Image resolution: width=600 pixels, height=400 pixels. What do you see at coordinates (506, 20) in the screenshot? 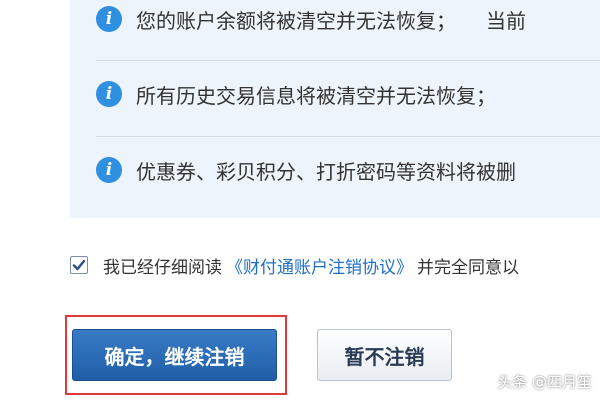
I see `notice-text-cutoff: 当前` at bounding box center [506, 20].